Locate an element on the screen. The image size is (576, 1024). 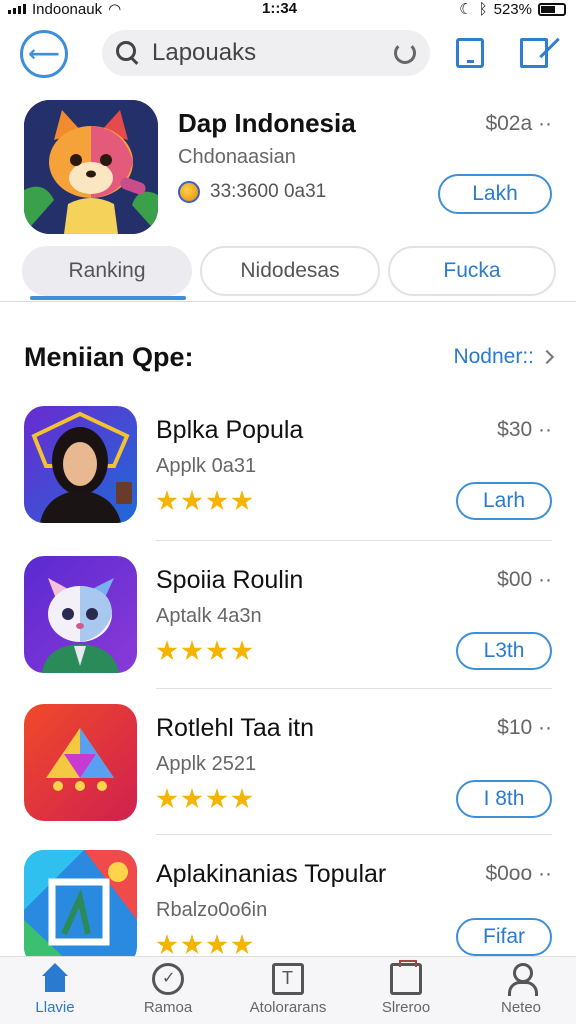
refresh-icon is located at coordinates (405, 53).